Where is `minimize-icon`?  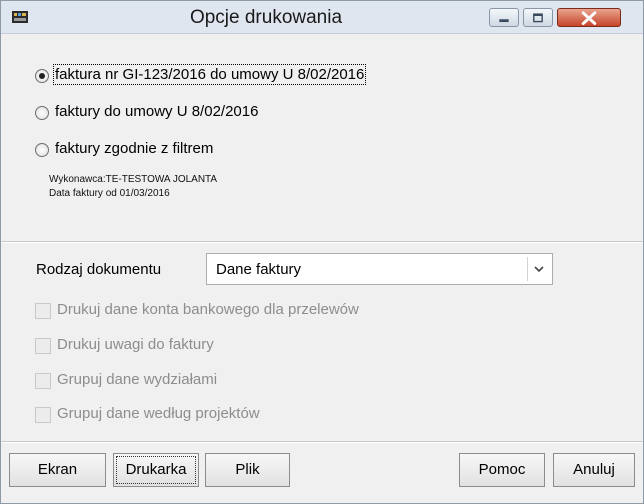 minimize-icon is located at coordinates (504, 21).